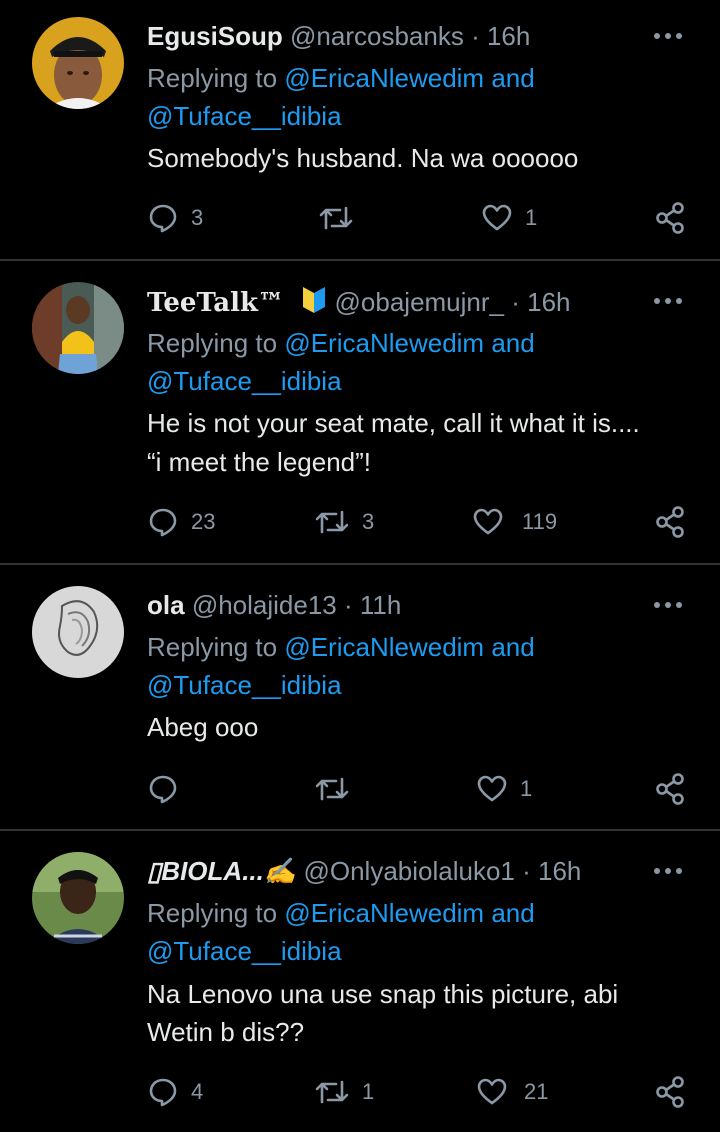 The image size is (720, 1132). Describe the element at coordinates (166, 605) in the screenshot. I see `display-name: ola` at that location.